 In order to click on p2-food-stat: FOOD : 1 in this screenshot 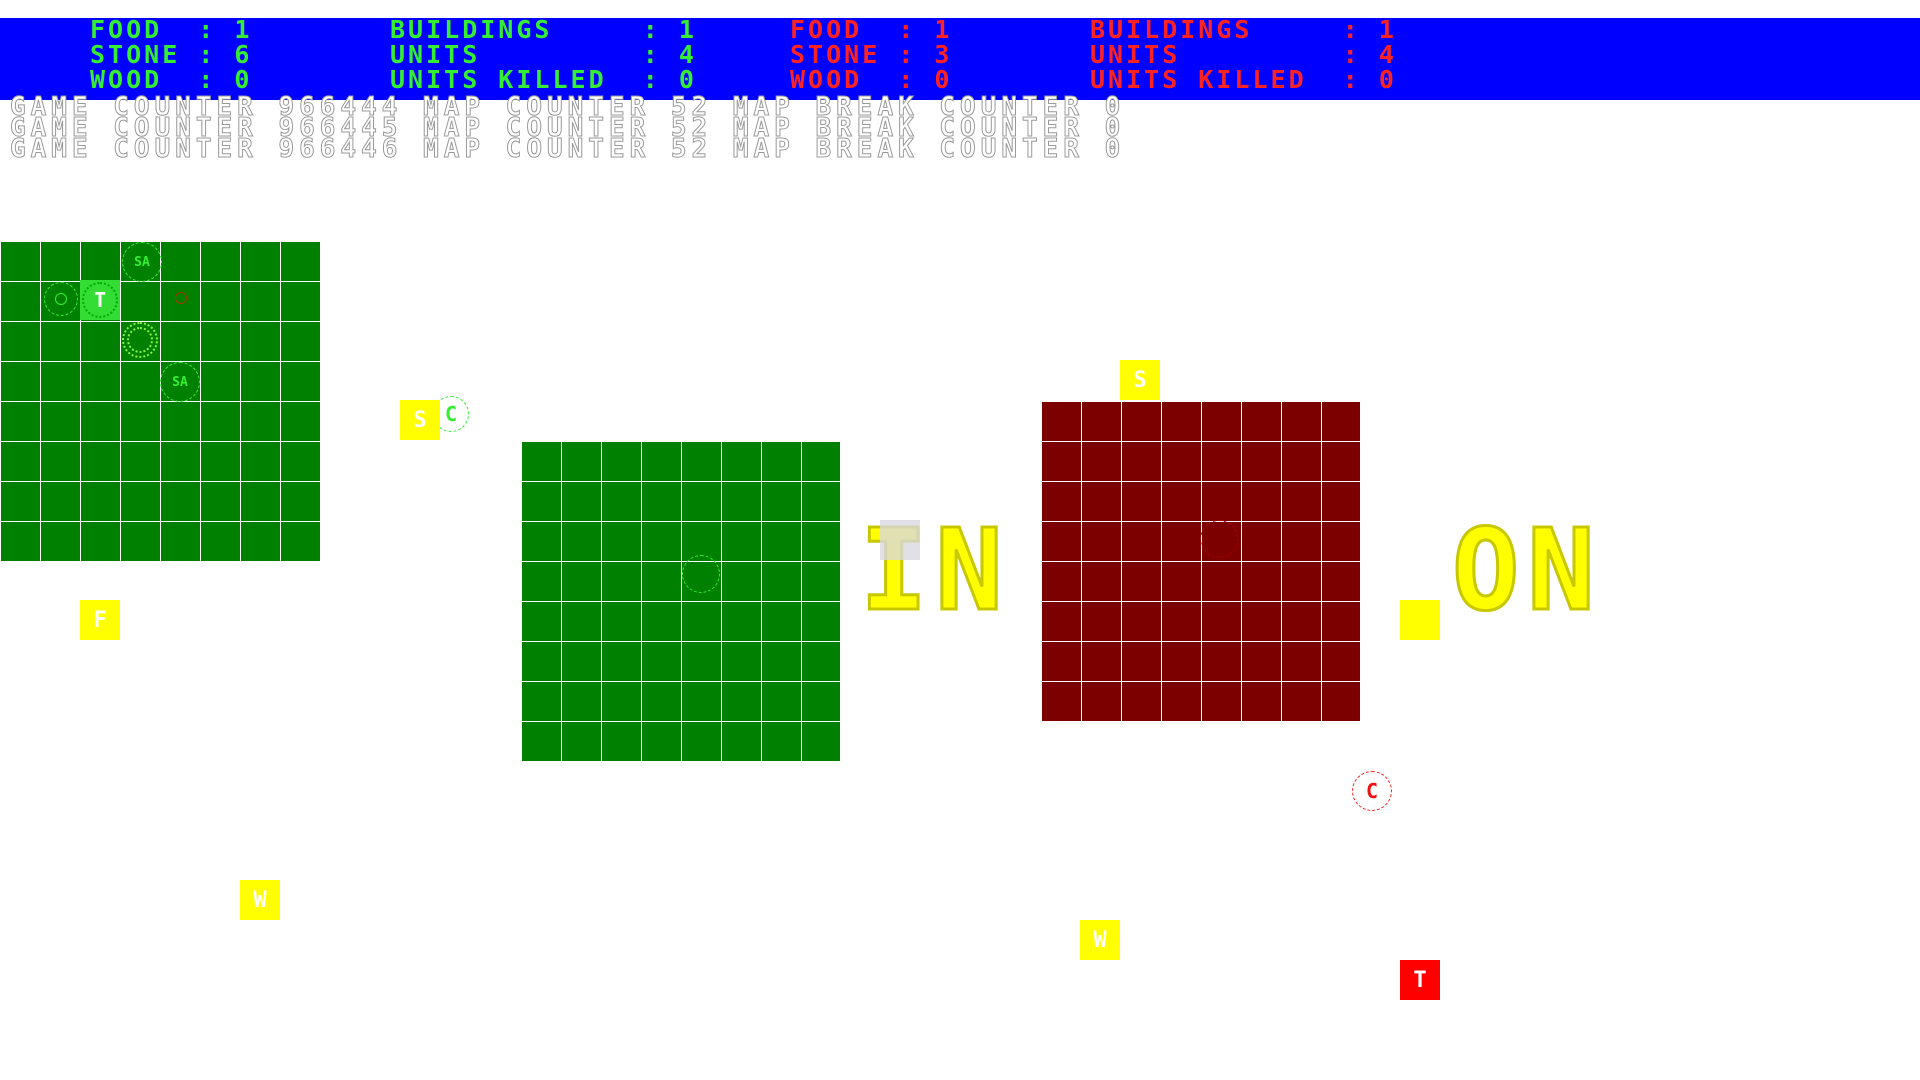, I will do `click(871, 29)`.